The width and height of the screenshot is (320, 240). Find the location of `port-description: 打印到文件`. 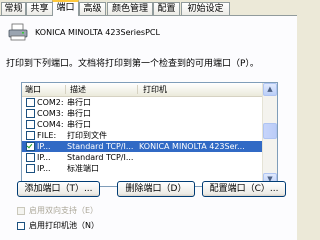

port-description: 打印到文件 is located at coordinates (87, 135).